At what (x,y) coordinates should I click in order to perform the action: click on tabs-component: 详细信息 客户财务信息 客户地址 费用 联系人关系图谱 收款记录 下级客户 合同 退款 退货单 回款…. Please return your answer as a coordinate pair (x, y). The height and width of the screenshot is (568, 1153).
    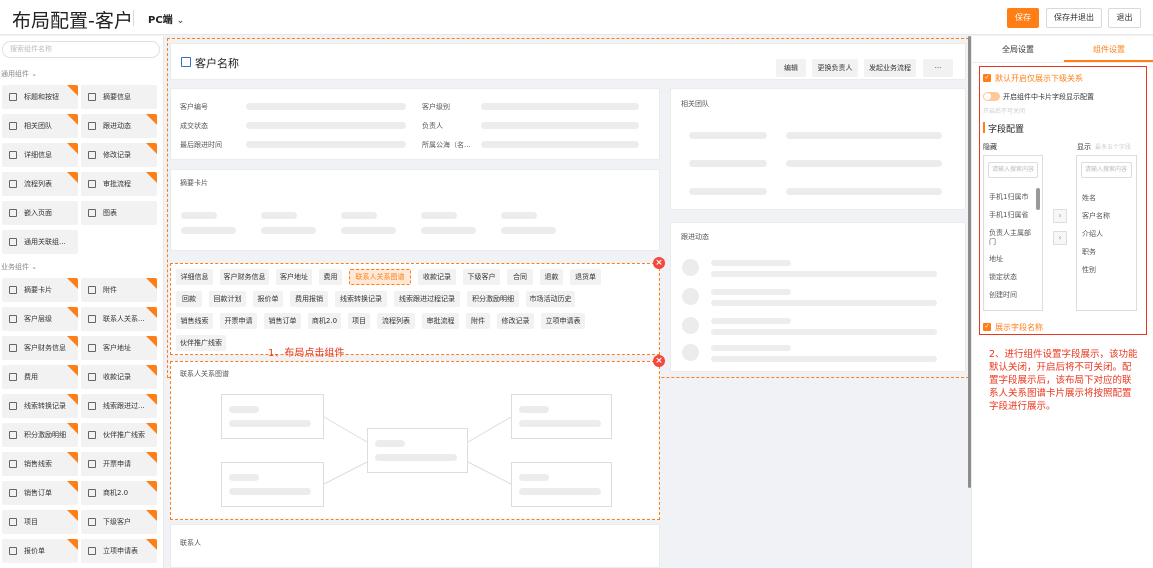
    Looking at the image, I should click on (415, 309).